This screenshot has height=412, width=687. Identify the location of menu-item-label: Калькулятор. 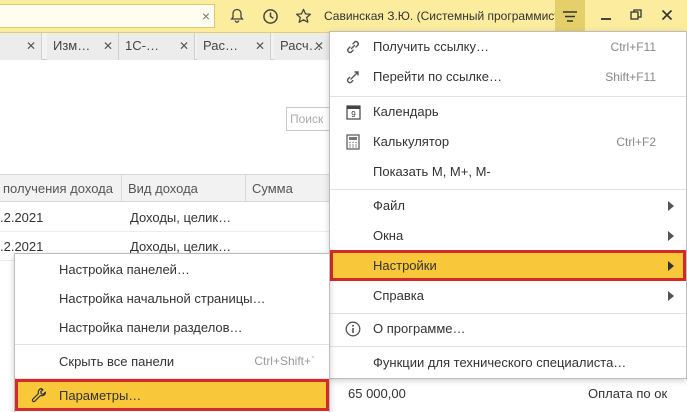
(411, 141).